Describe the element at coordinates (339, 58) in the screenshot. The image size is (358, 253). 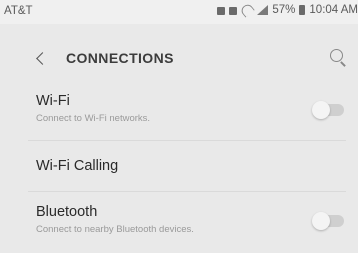
I see `search-button` at that location.